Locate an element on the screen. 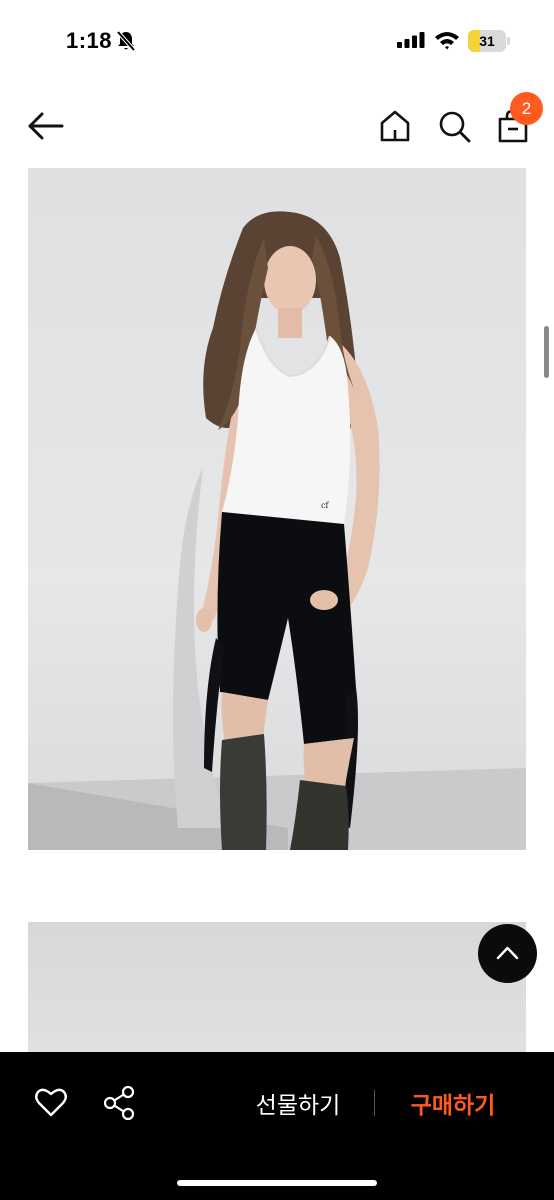  cart-count-badge: 2 is located at coordinates (526, 108).